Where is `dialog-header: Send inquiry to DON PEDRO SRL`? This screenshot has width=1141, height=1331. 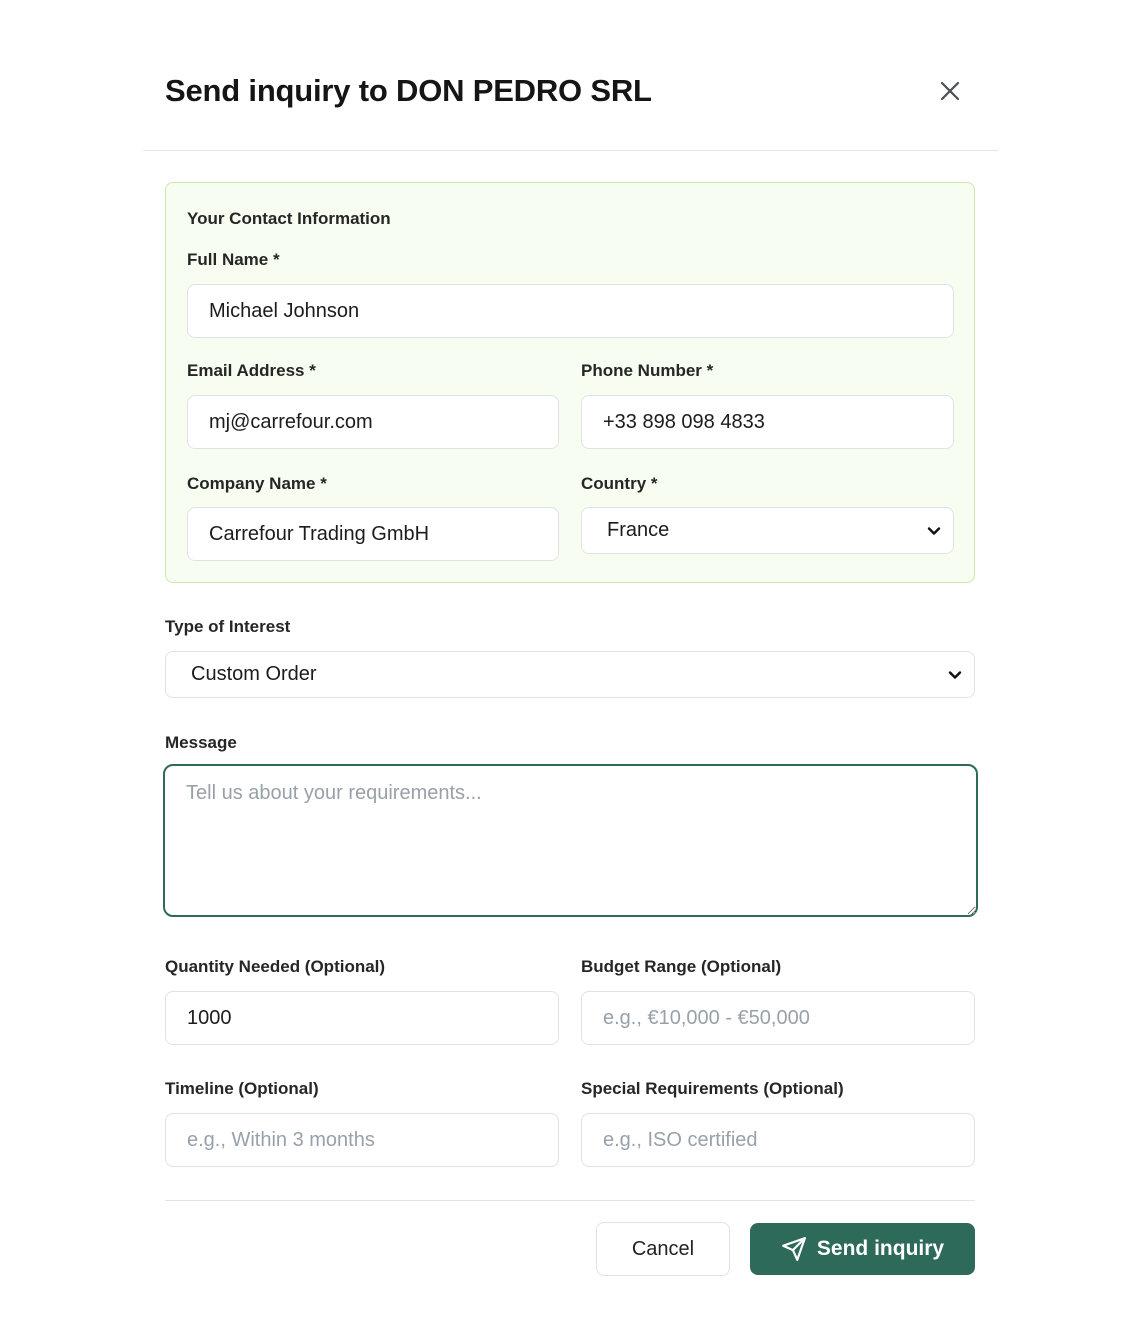 dialog-header: Send inquiry to DON PEDRO SRL is located at coordinates (570, 75).